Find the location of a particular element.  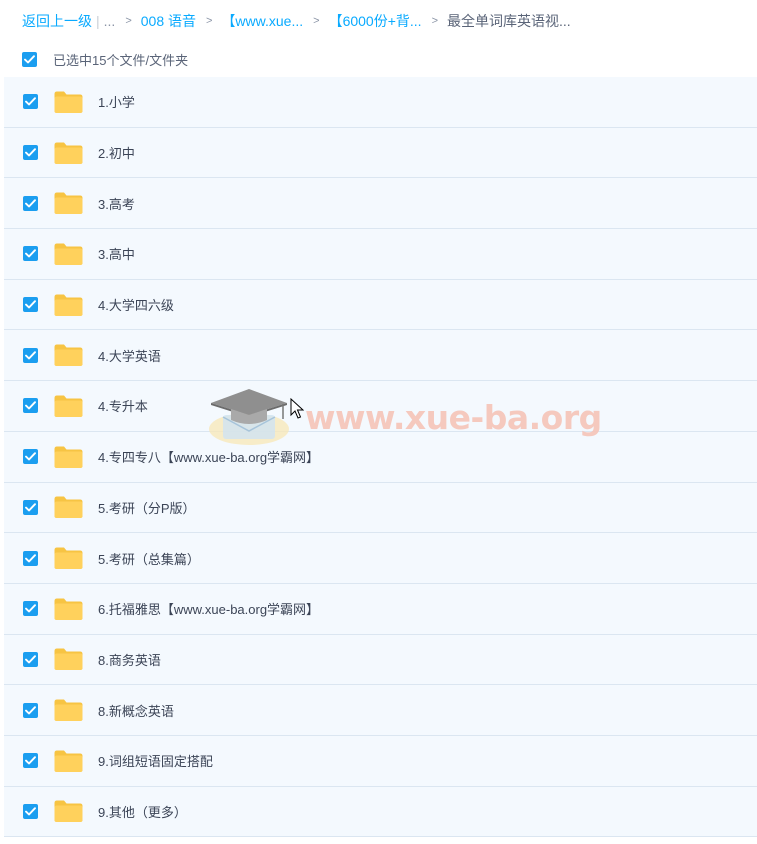

file-name: 4.大学四六级 is located at coordinates (136, 304).